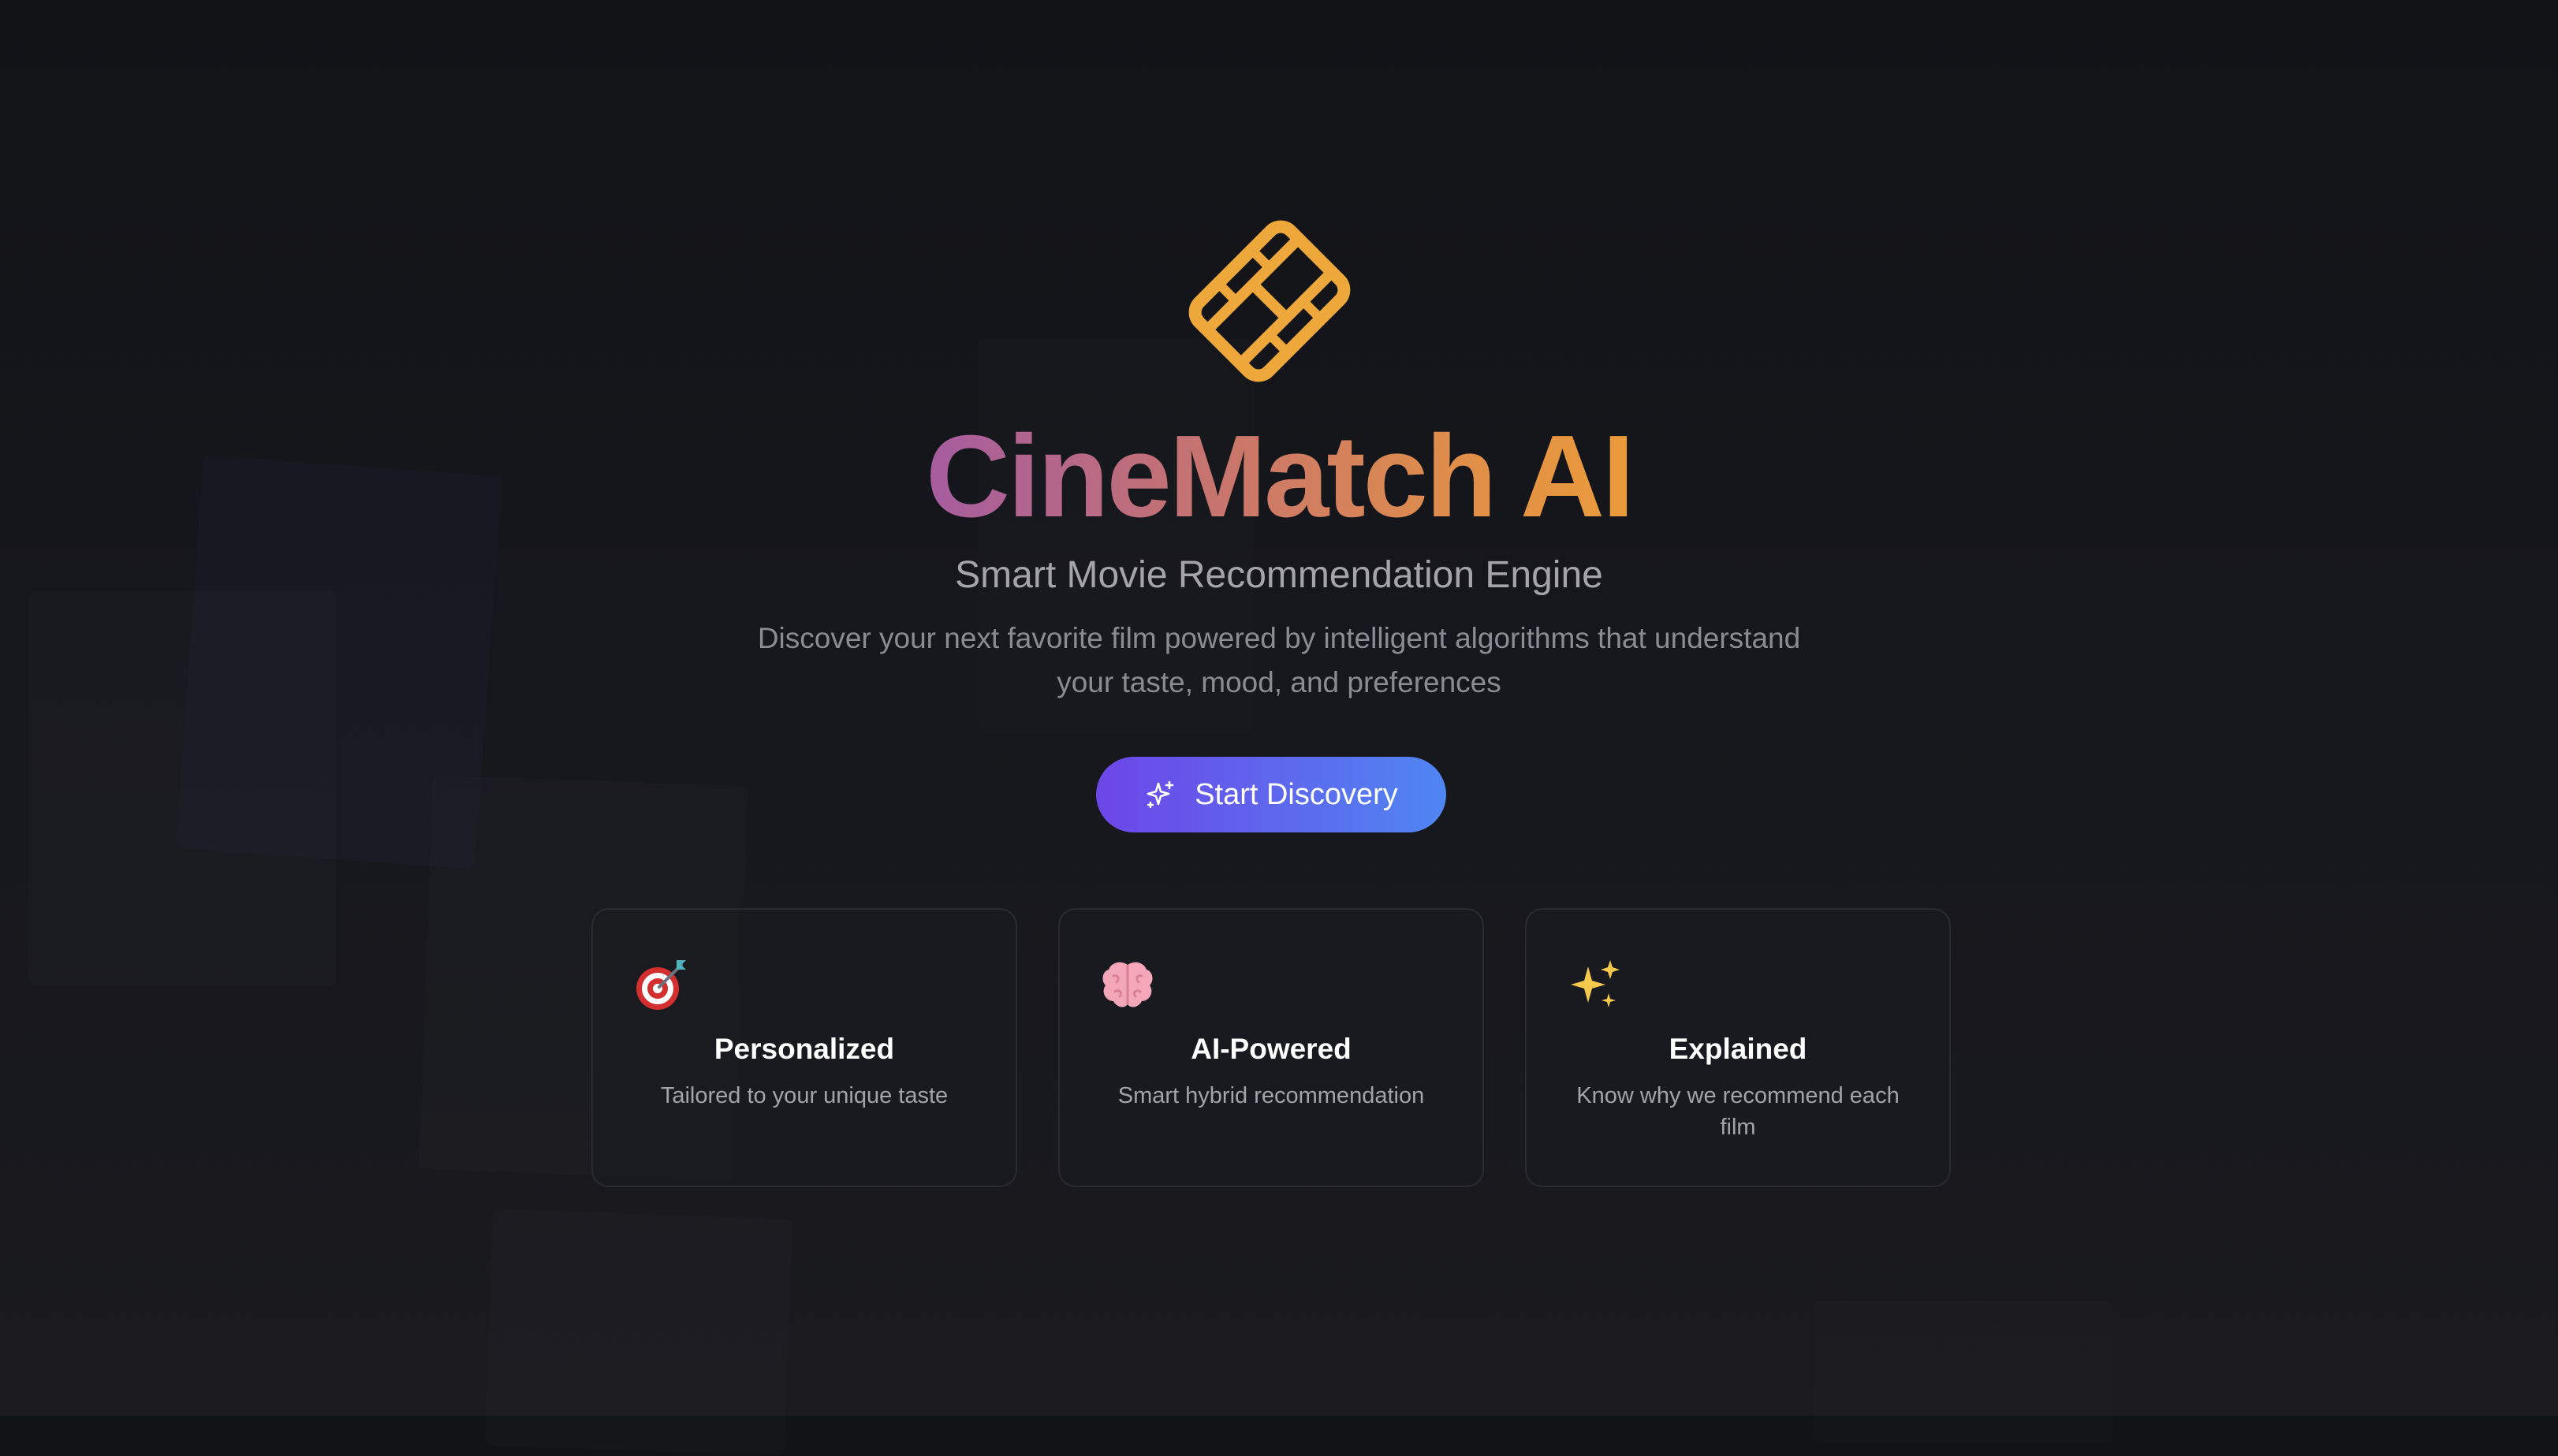 This screenshot has height=1456, width=2558. What do you see at coordinates (1127, 984) in the screenshot?
I see `brain-icon` at bounding box center [1127, 984].